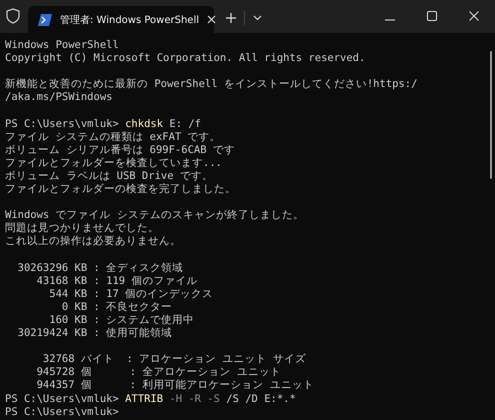 The width and height of the screenshot is (495, 420). What do you see at coordinates (62, 45) in the screenshot?
I see `terminal-line: Windows PowerShell` at bounding box center [62, 45].